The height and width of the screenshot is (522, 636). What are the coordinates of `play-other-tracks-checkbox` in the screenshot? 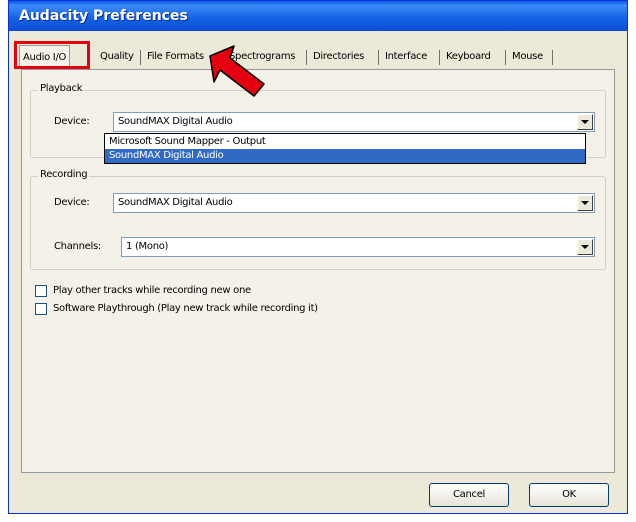 It's located at (41, 291).